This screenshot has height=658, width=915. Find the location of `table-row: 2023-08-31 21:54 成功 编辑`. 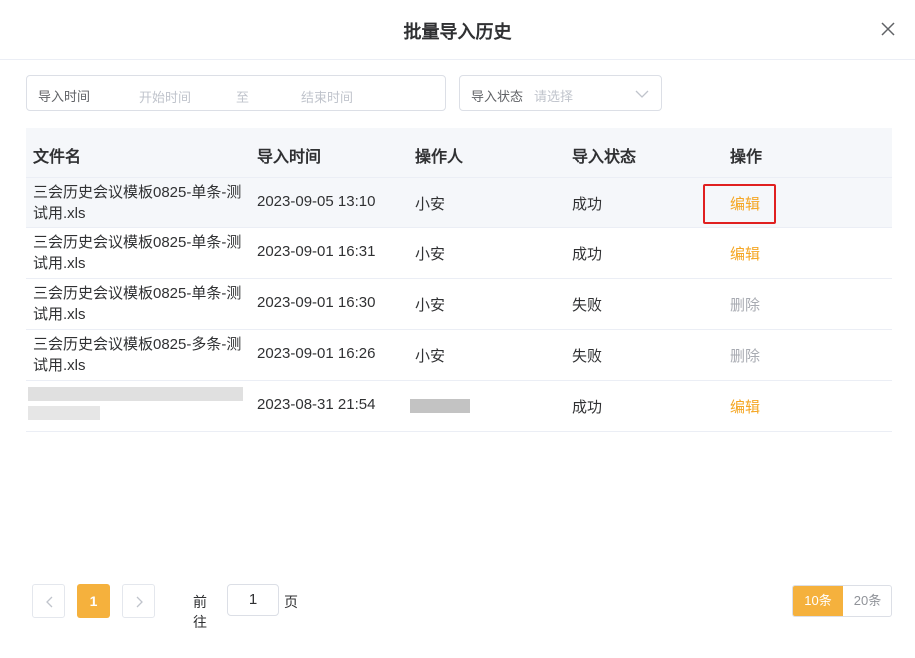

table-row: 2023-08-31 21:54 成功 编辑 is located at coordinates (459, 406).